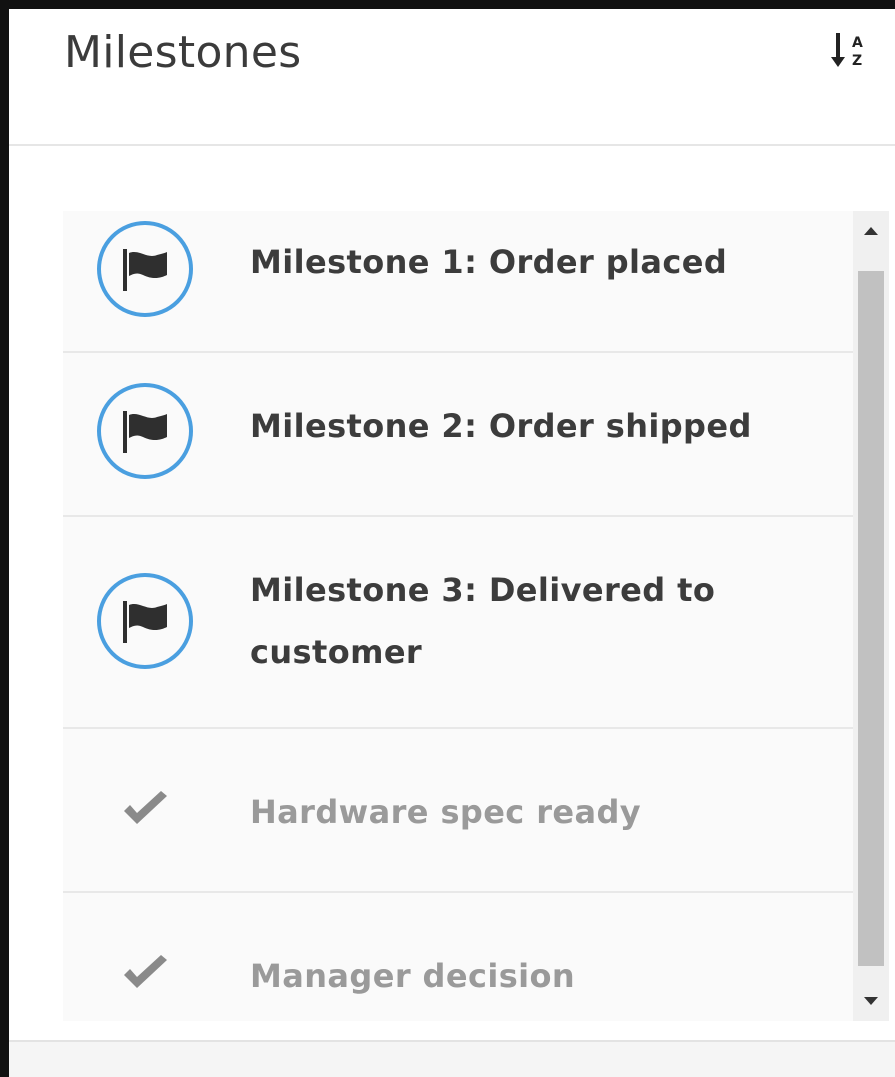 The width and height of the screenshot is (895, 1077). I want to click on milestone-label: Milestone 1: Order placed, so click(489, 262).